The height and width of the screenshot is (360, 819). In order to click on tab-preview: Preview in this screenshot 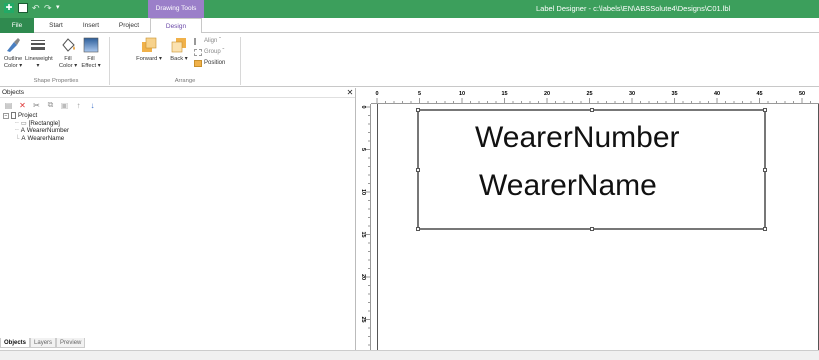, I will do `click(71, 343)`.